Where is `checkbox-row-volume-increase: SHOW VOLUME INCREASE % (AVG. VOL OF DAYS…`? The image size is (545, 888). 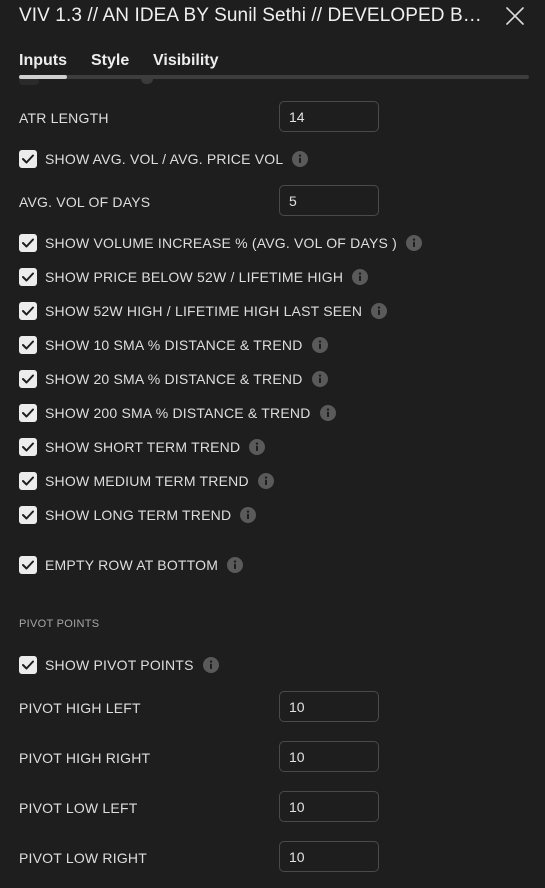 checkbox-row-volume-increase: SHOW VOLUME INCREASE % (AVG. VOL OF DAYS… is located at coordinates (220, 243).